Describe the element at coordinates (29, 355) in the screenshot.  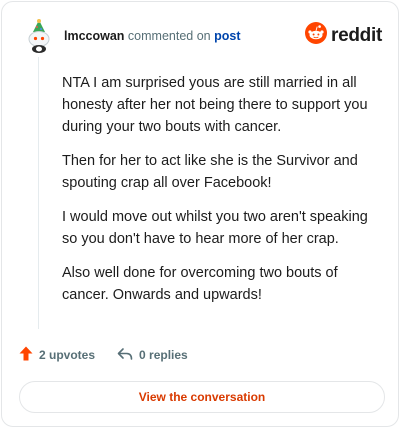
I see `upvote-arrow-icon` at that location.